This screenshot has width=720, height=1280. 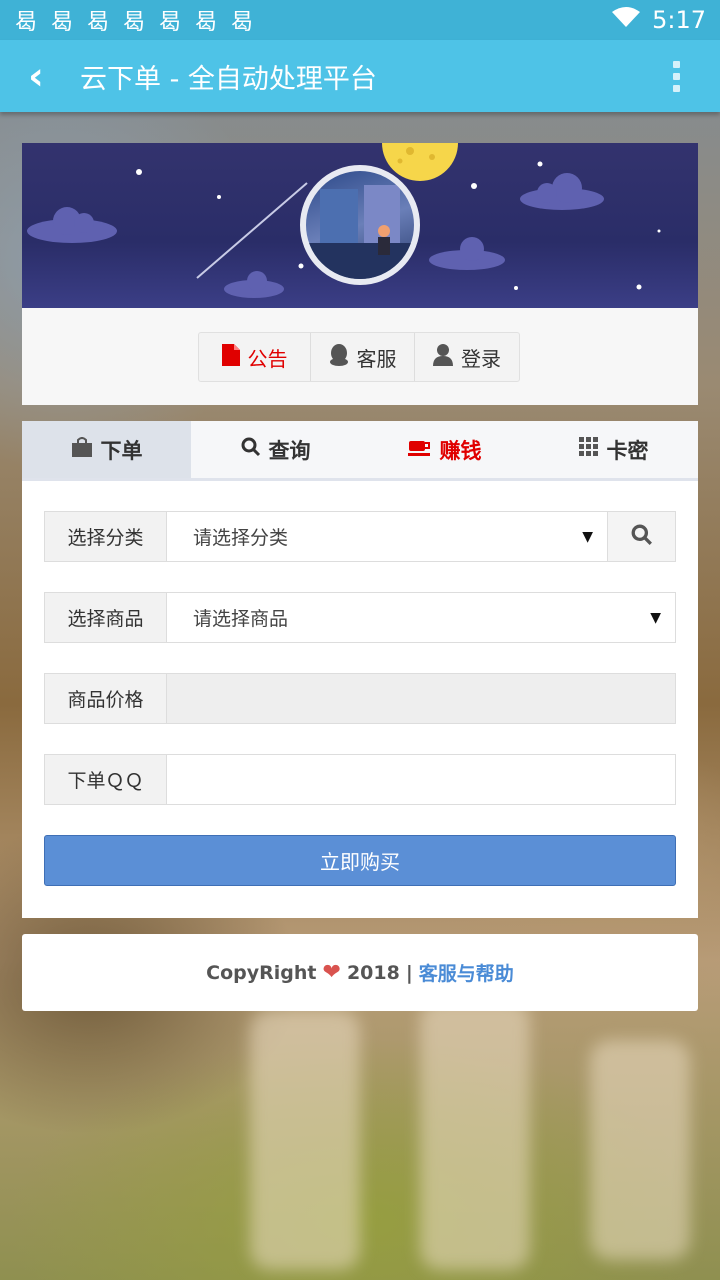 What do you see at coordinates (105, 698) in the screenshot?
I see `price-label: 商品价格` at bounding box center [105, 698].